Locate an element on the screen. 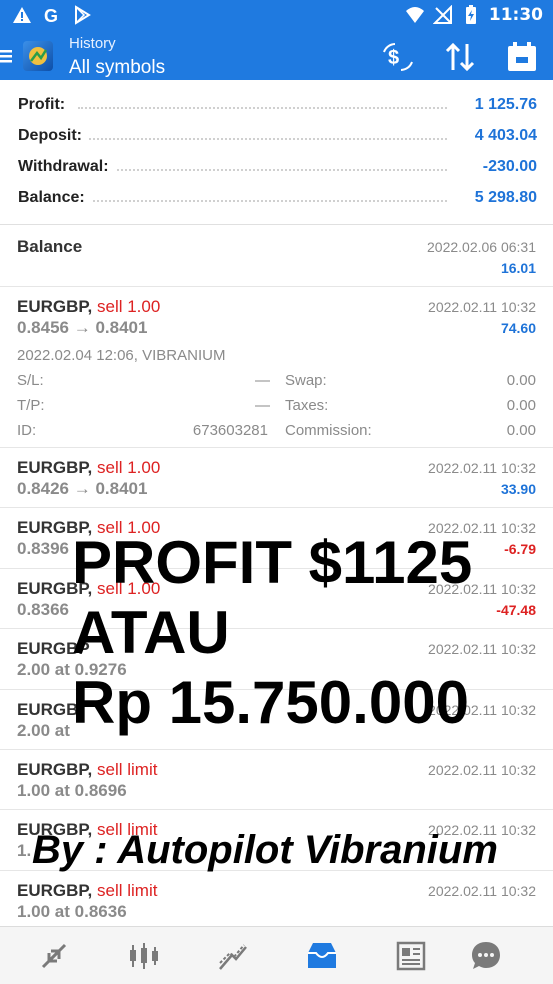  balance-operation-row: Balance 2022.02.06 06:31 16.01 is located at coordinates (276, 256).